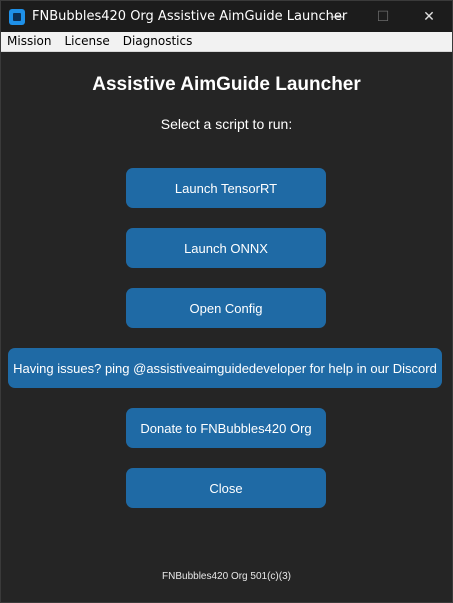  Describe the element at coordinates (226, 308) in the screenshot. I see `open-config-button: Open Config` at that location.